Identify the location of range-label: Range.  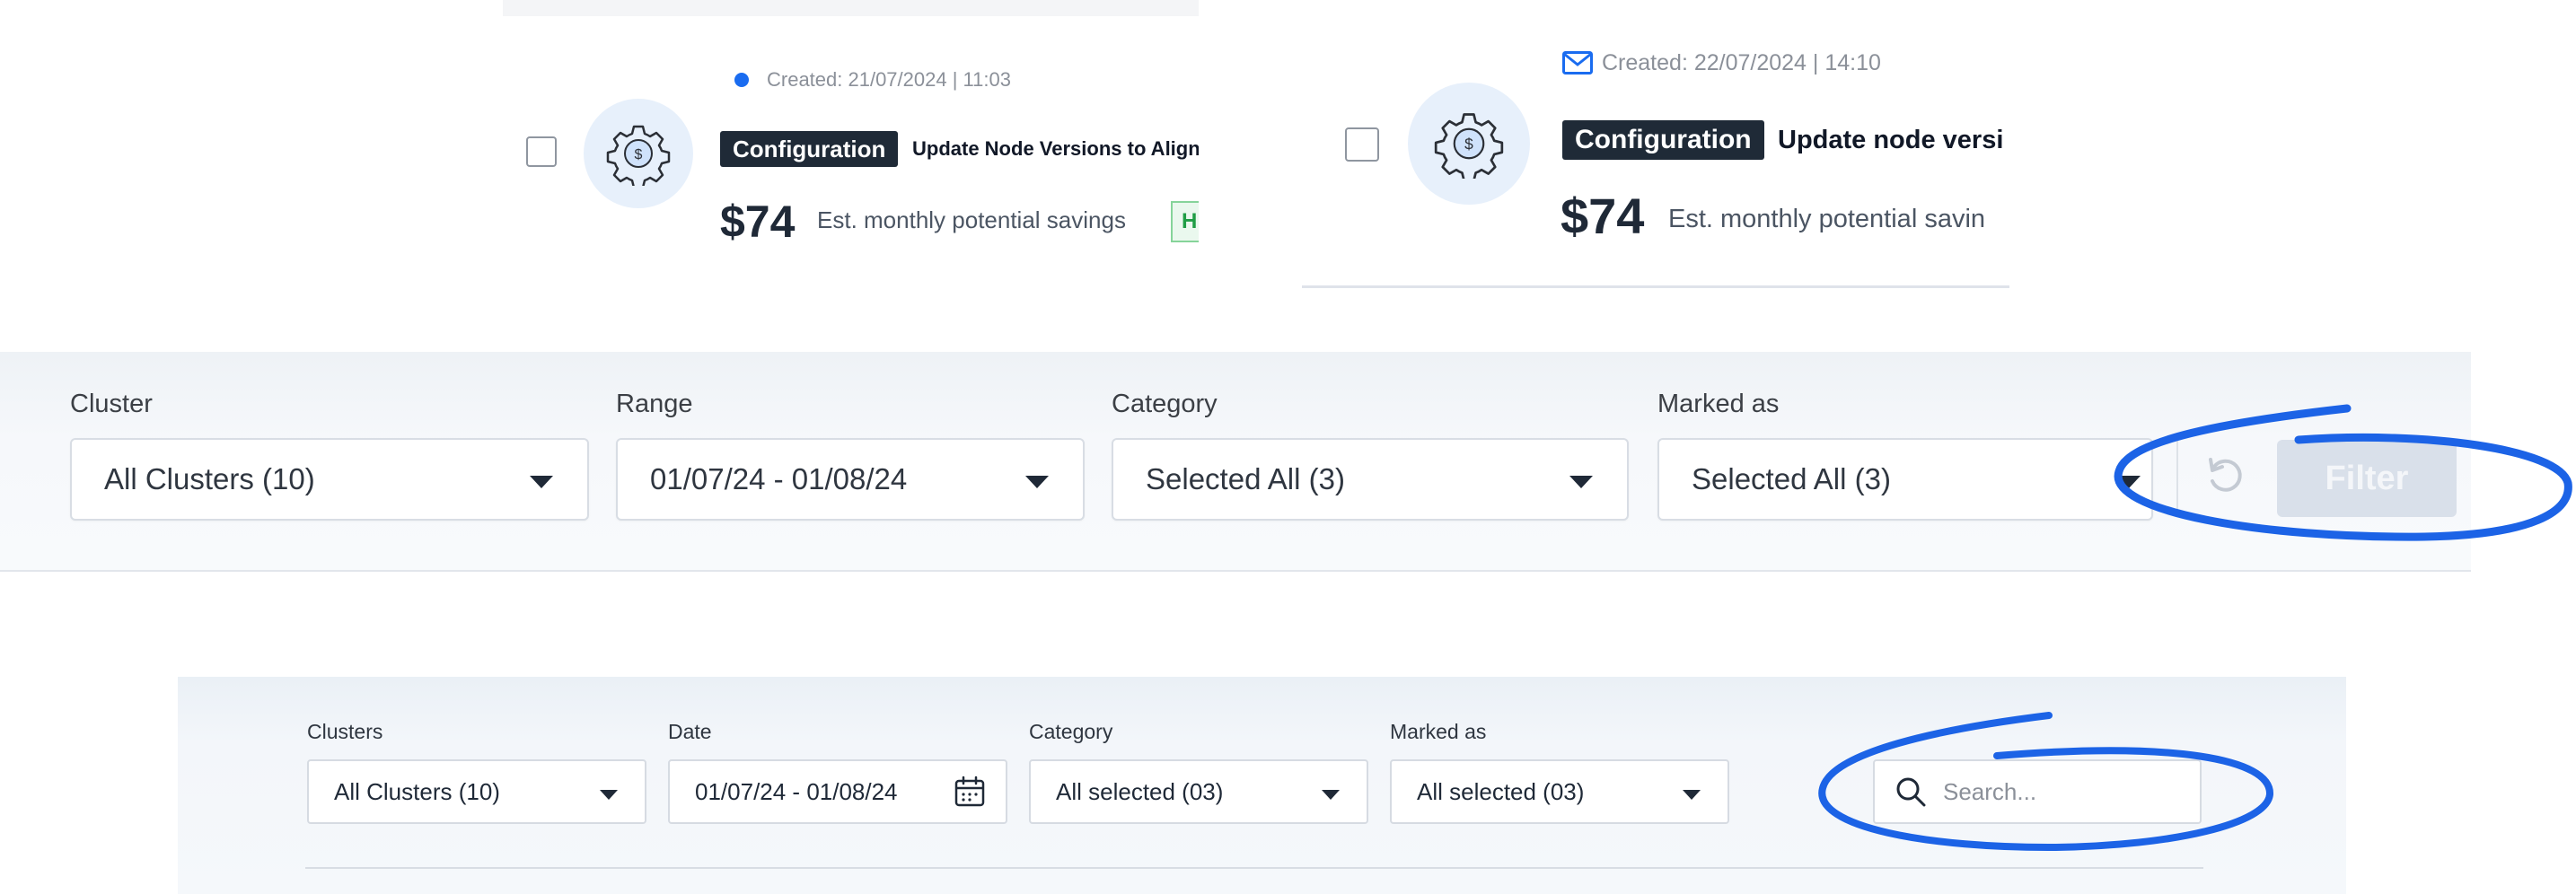
(654, 404).